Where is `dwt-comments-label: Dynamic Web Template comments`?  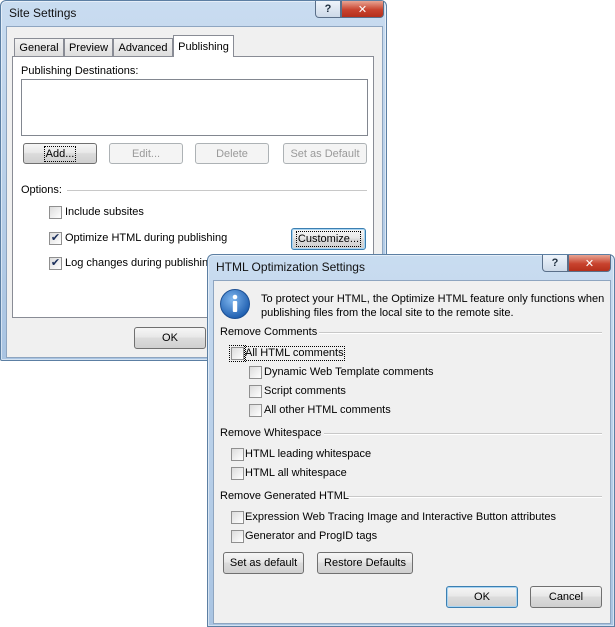
dwt-comments-label: Dynamic Web Template comments is located at coordinates (349, 372).